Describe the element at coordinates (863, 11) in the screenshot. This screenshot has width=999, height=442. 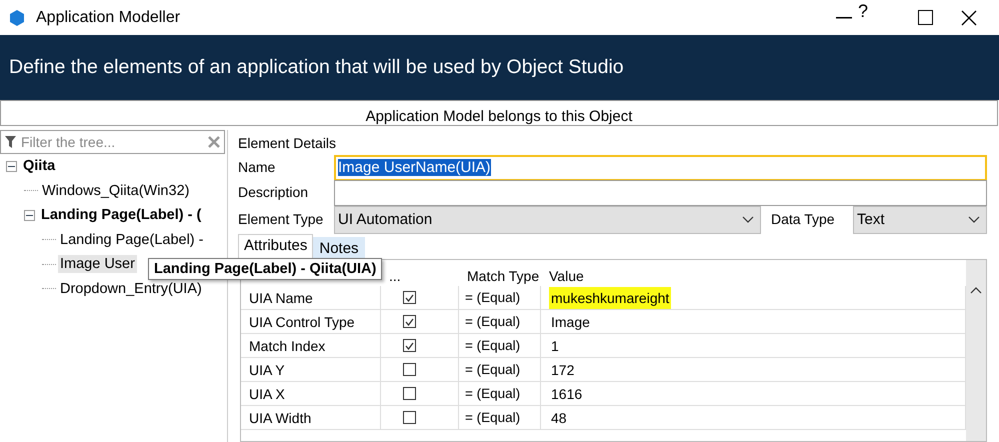
I see `help-button: ?` at that location.